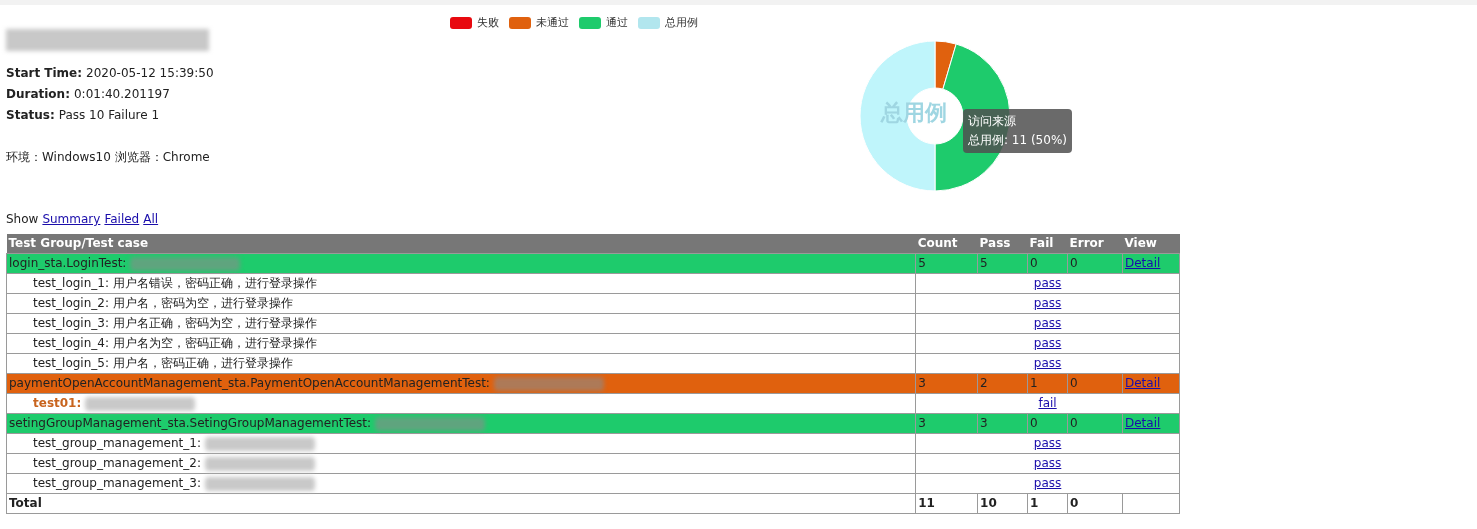 The height and width of the screenshot is (529, 1477). I want to click on count-cell: 2, so click(1002, 383).